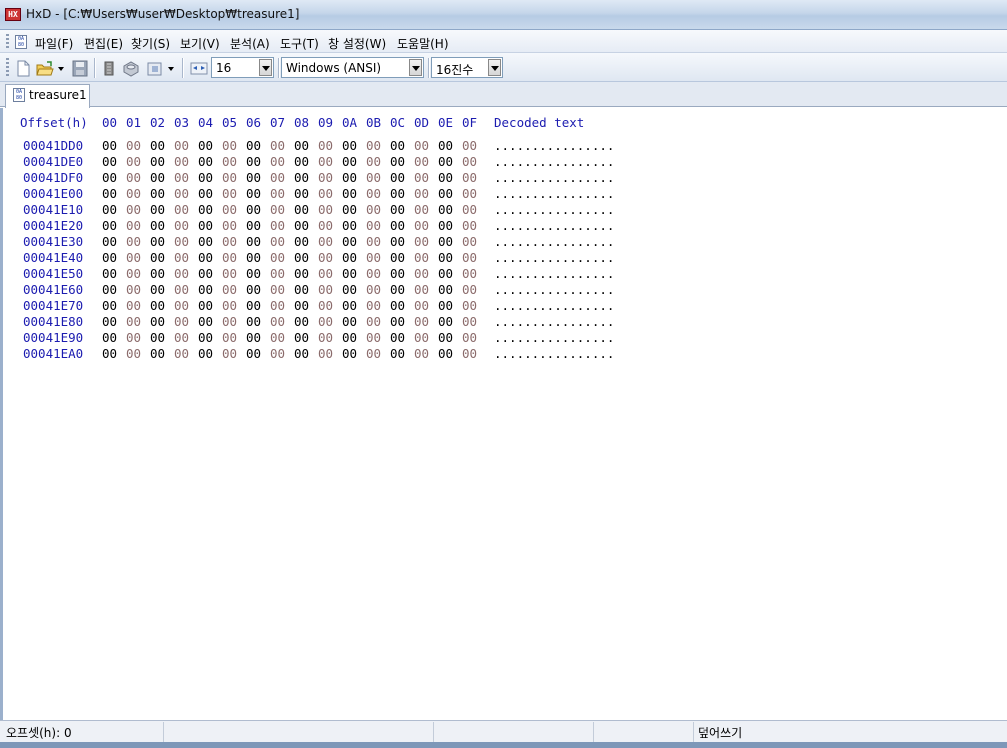 The height and width of the screenshot is (748, 1007). Describe the element at coordinates (250, 43) in the screenshot. I see `menu-analysis: 분석(A)` at that location.